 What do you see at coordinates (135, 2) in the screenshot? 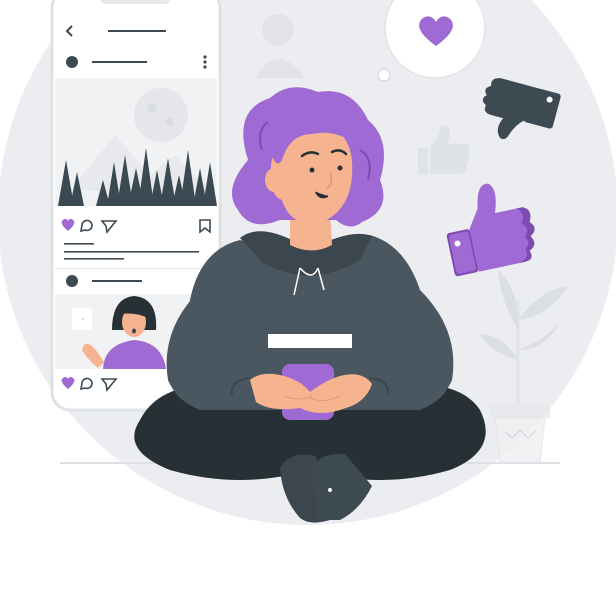
I see `phone-notch` at bounding box center [135, 2].